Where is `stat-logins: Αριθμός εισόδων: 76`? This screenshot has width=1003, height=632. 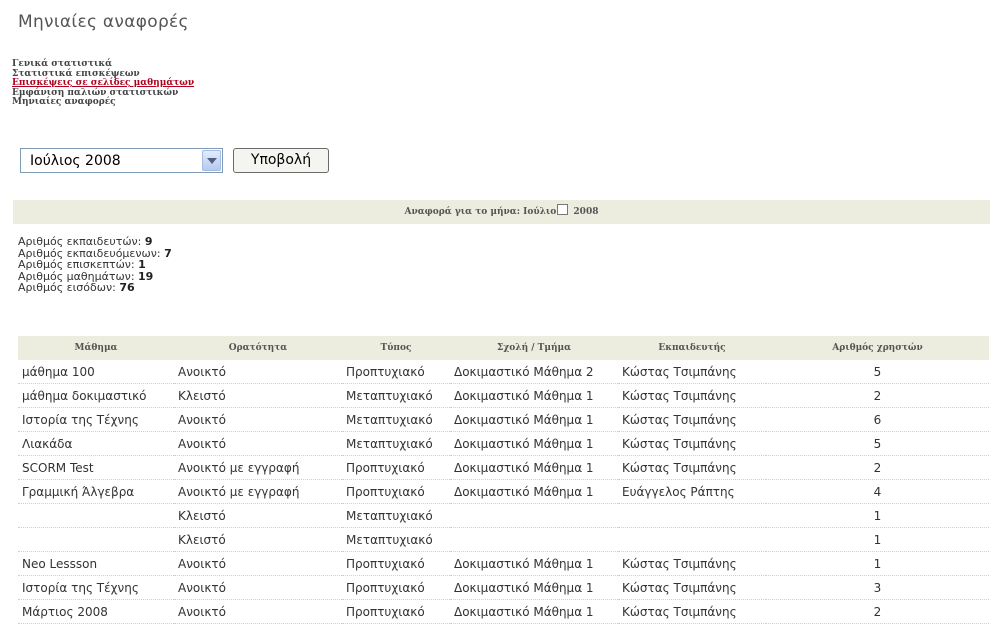 stat-logins: Αριθμός εισόδων: 76 is located at coordinates (76, 287).